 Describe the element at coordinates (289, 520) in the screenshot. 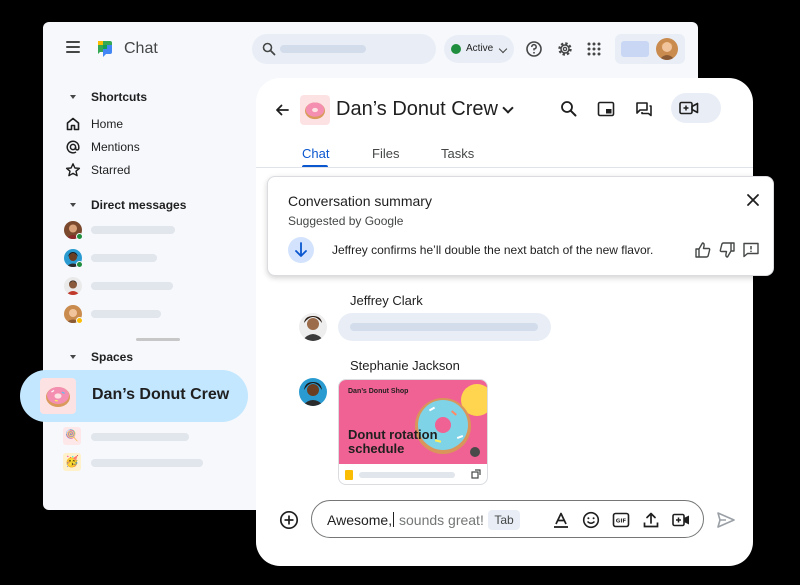

I see `add-attachment-icon` at that location.